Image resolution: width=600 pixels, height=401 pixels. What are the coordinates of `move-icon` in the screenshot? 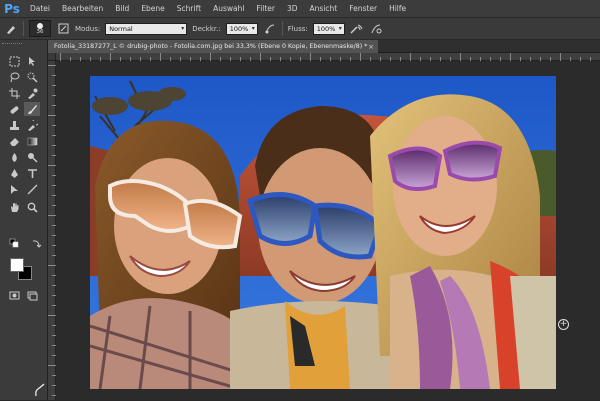 It's located at (32, 61).